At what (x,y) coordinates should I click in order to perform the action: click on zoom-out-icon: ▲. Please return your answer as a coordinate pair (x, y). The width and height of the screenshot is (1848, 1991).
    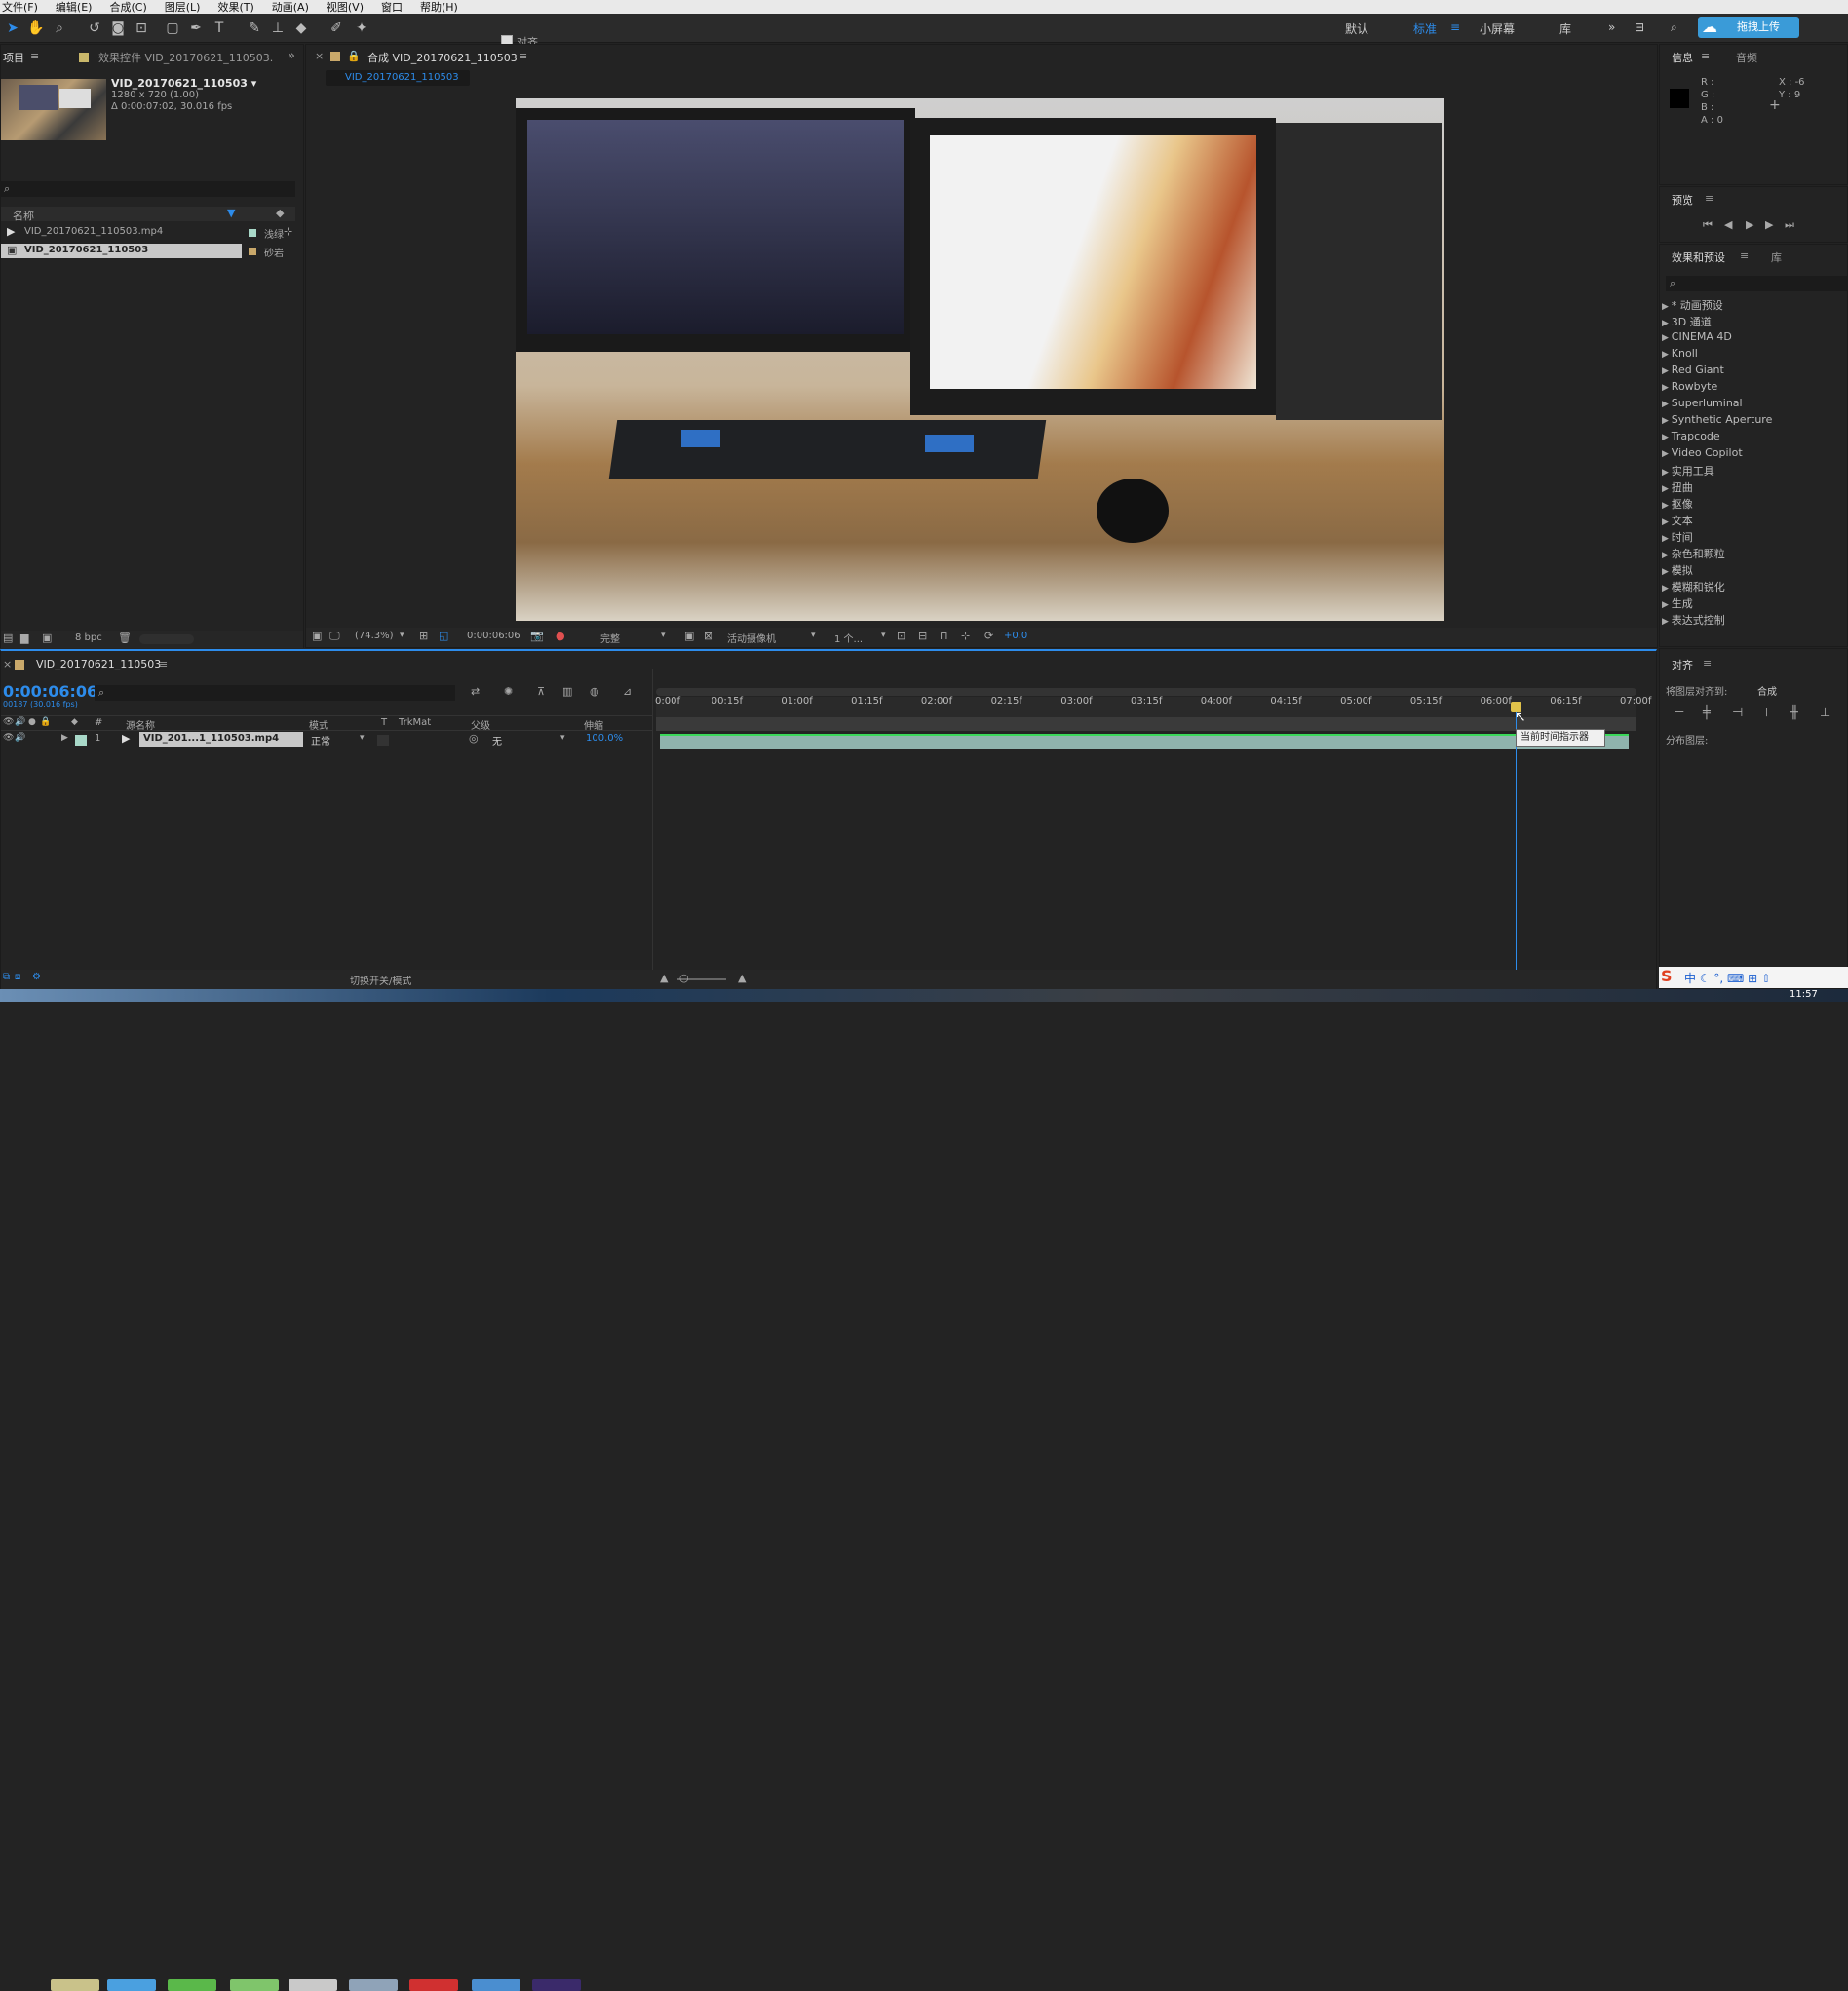
    Looking at the image, I should click on (664, 978).